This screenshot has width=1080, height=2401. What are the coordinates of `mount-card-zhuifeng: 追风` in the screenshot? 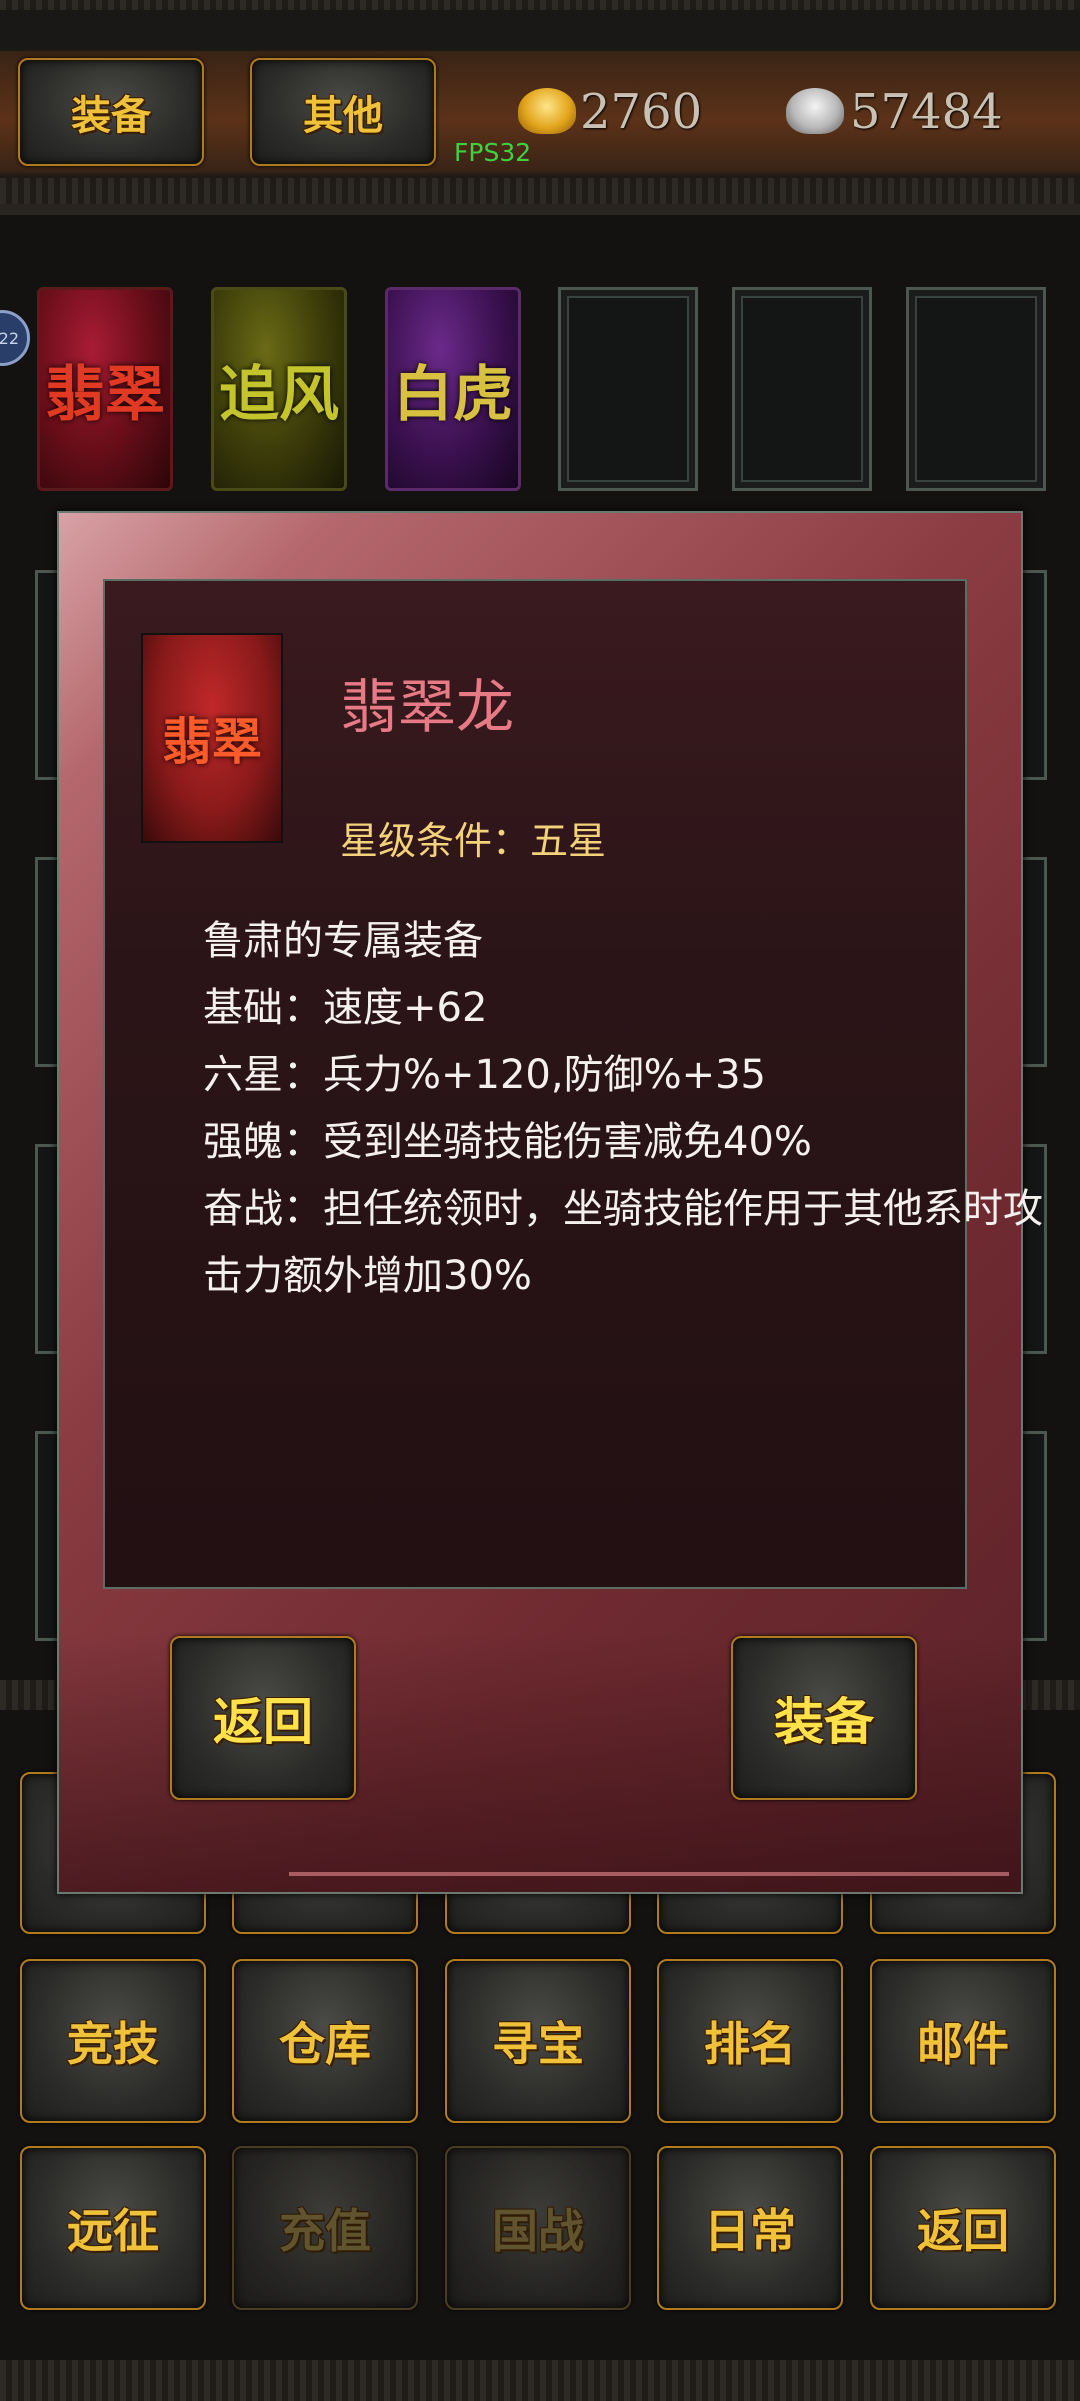 It's located at (279, 389).